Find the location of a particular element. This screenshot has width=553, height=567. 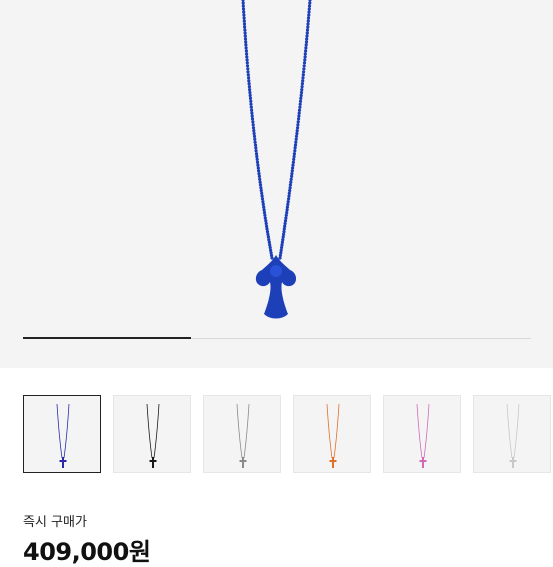

thumb-blue is located at coordinates (62, 434).